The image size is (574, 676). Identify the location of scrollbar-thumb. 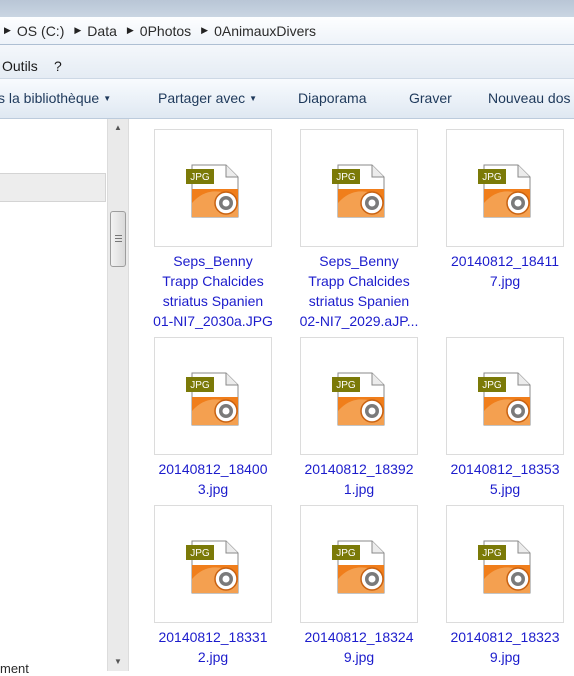
(118, 239).